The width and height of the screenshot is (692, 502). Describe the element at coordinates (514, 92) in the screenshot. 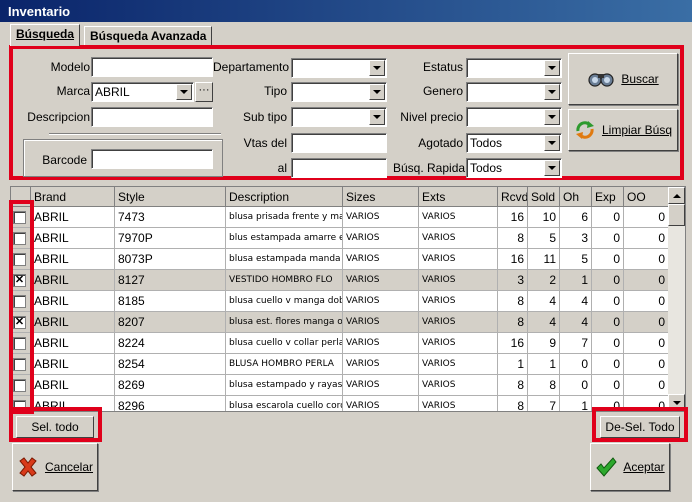

I see `genero-select` at that location.